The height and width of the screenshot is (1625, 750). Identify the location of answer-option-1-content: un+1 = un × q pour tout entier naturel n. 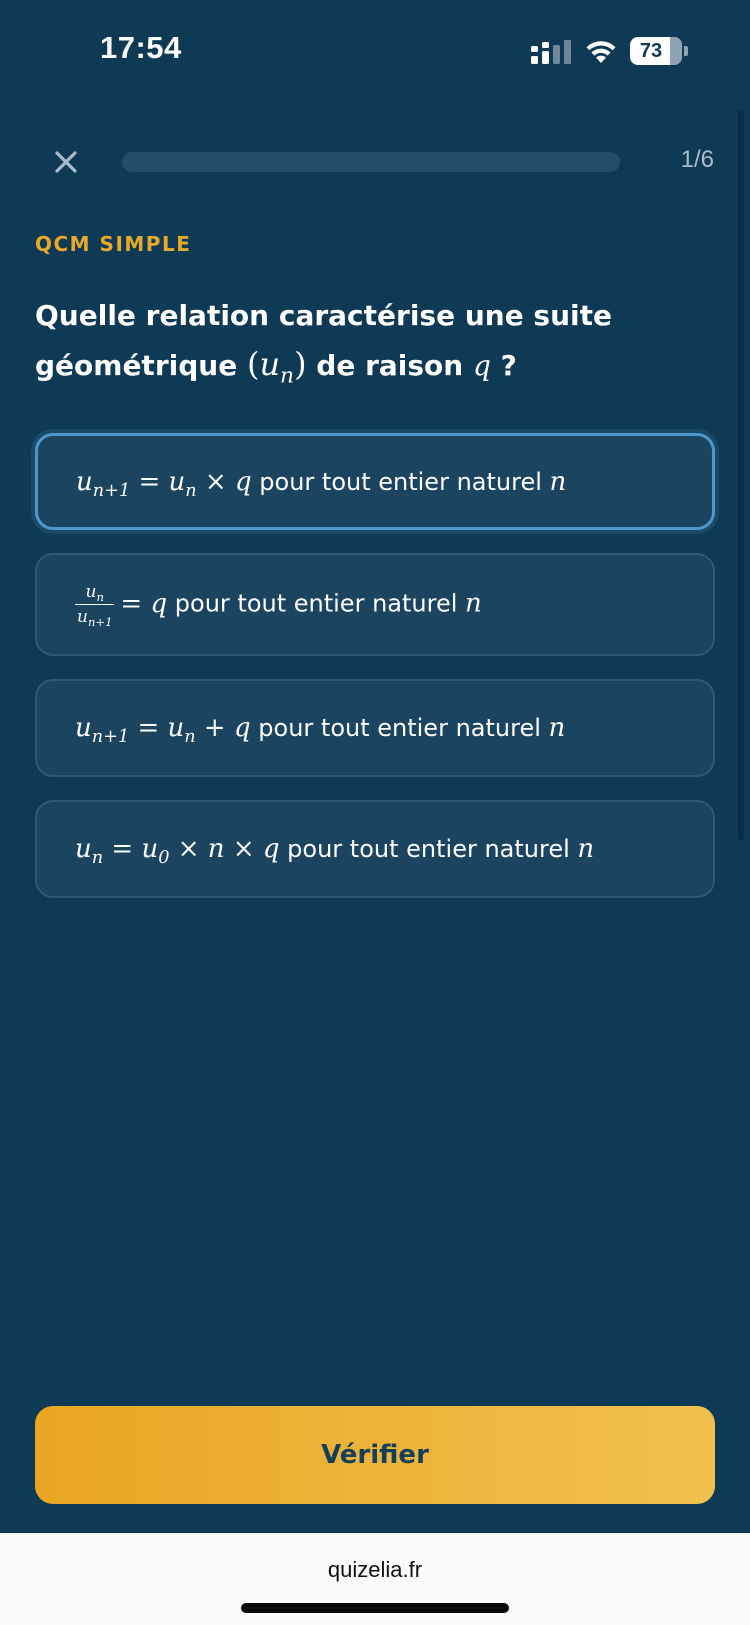
(321, 483).